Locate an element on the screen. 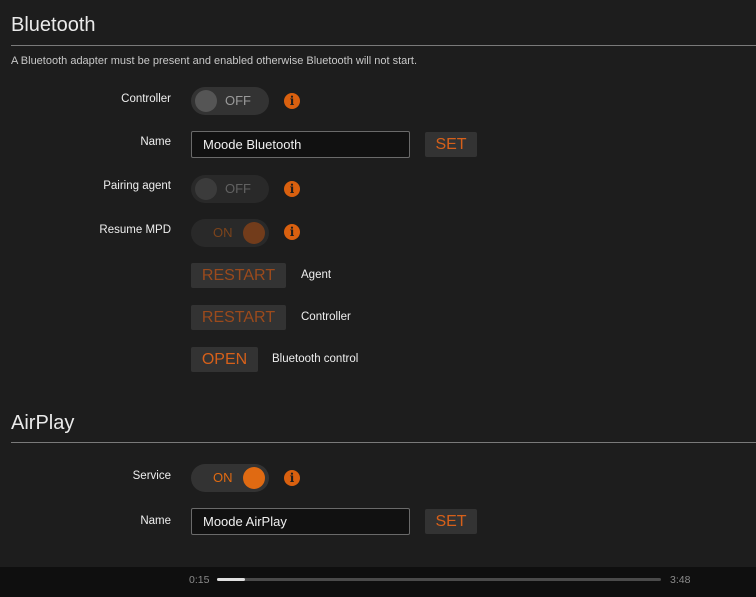 The width and height of the screenshot is (756, 597). open-bluetooth-control-button: OPEN is located at coordinates (224, 359).